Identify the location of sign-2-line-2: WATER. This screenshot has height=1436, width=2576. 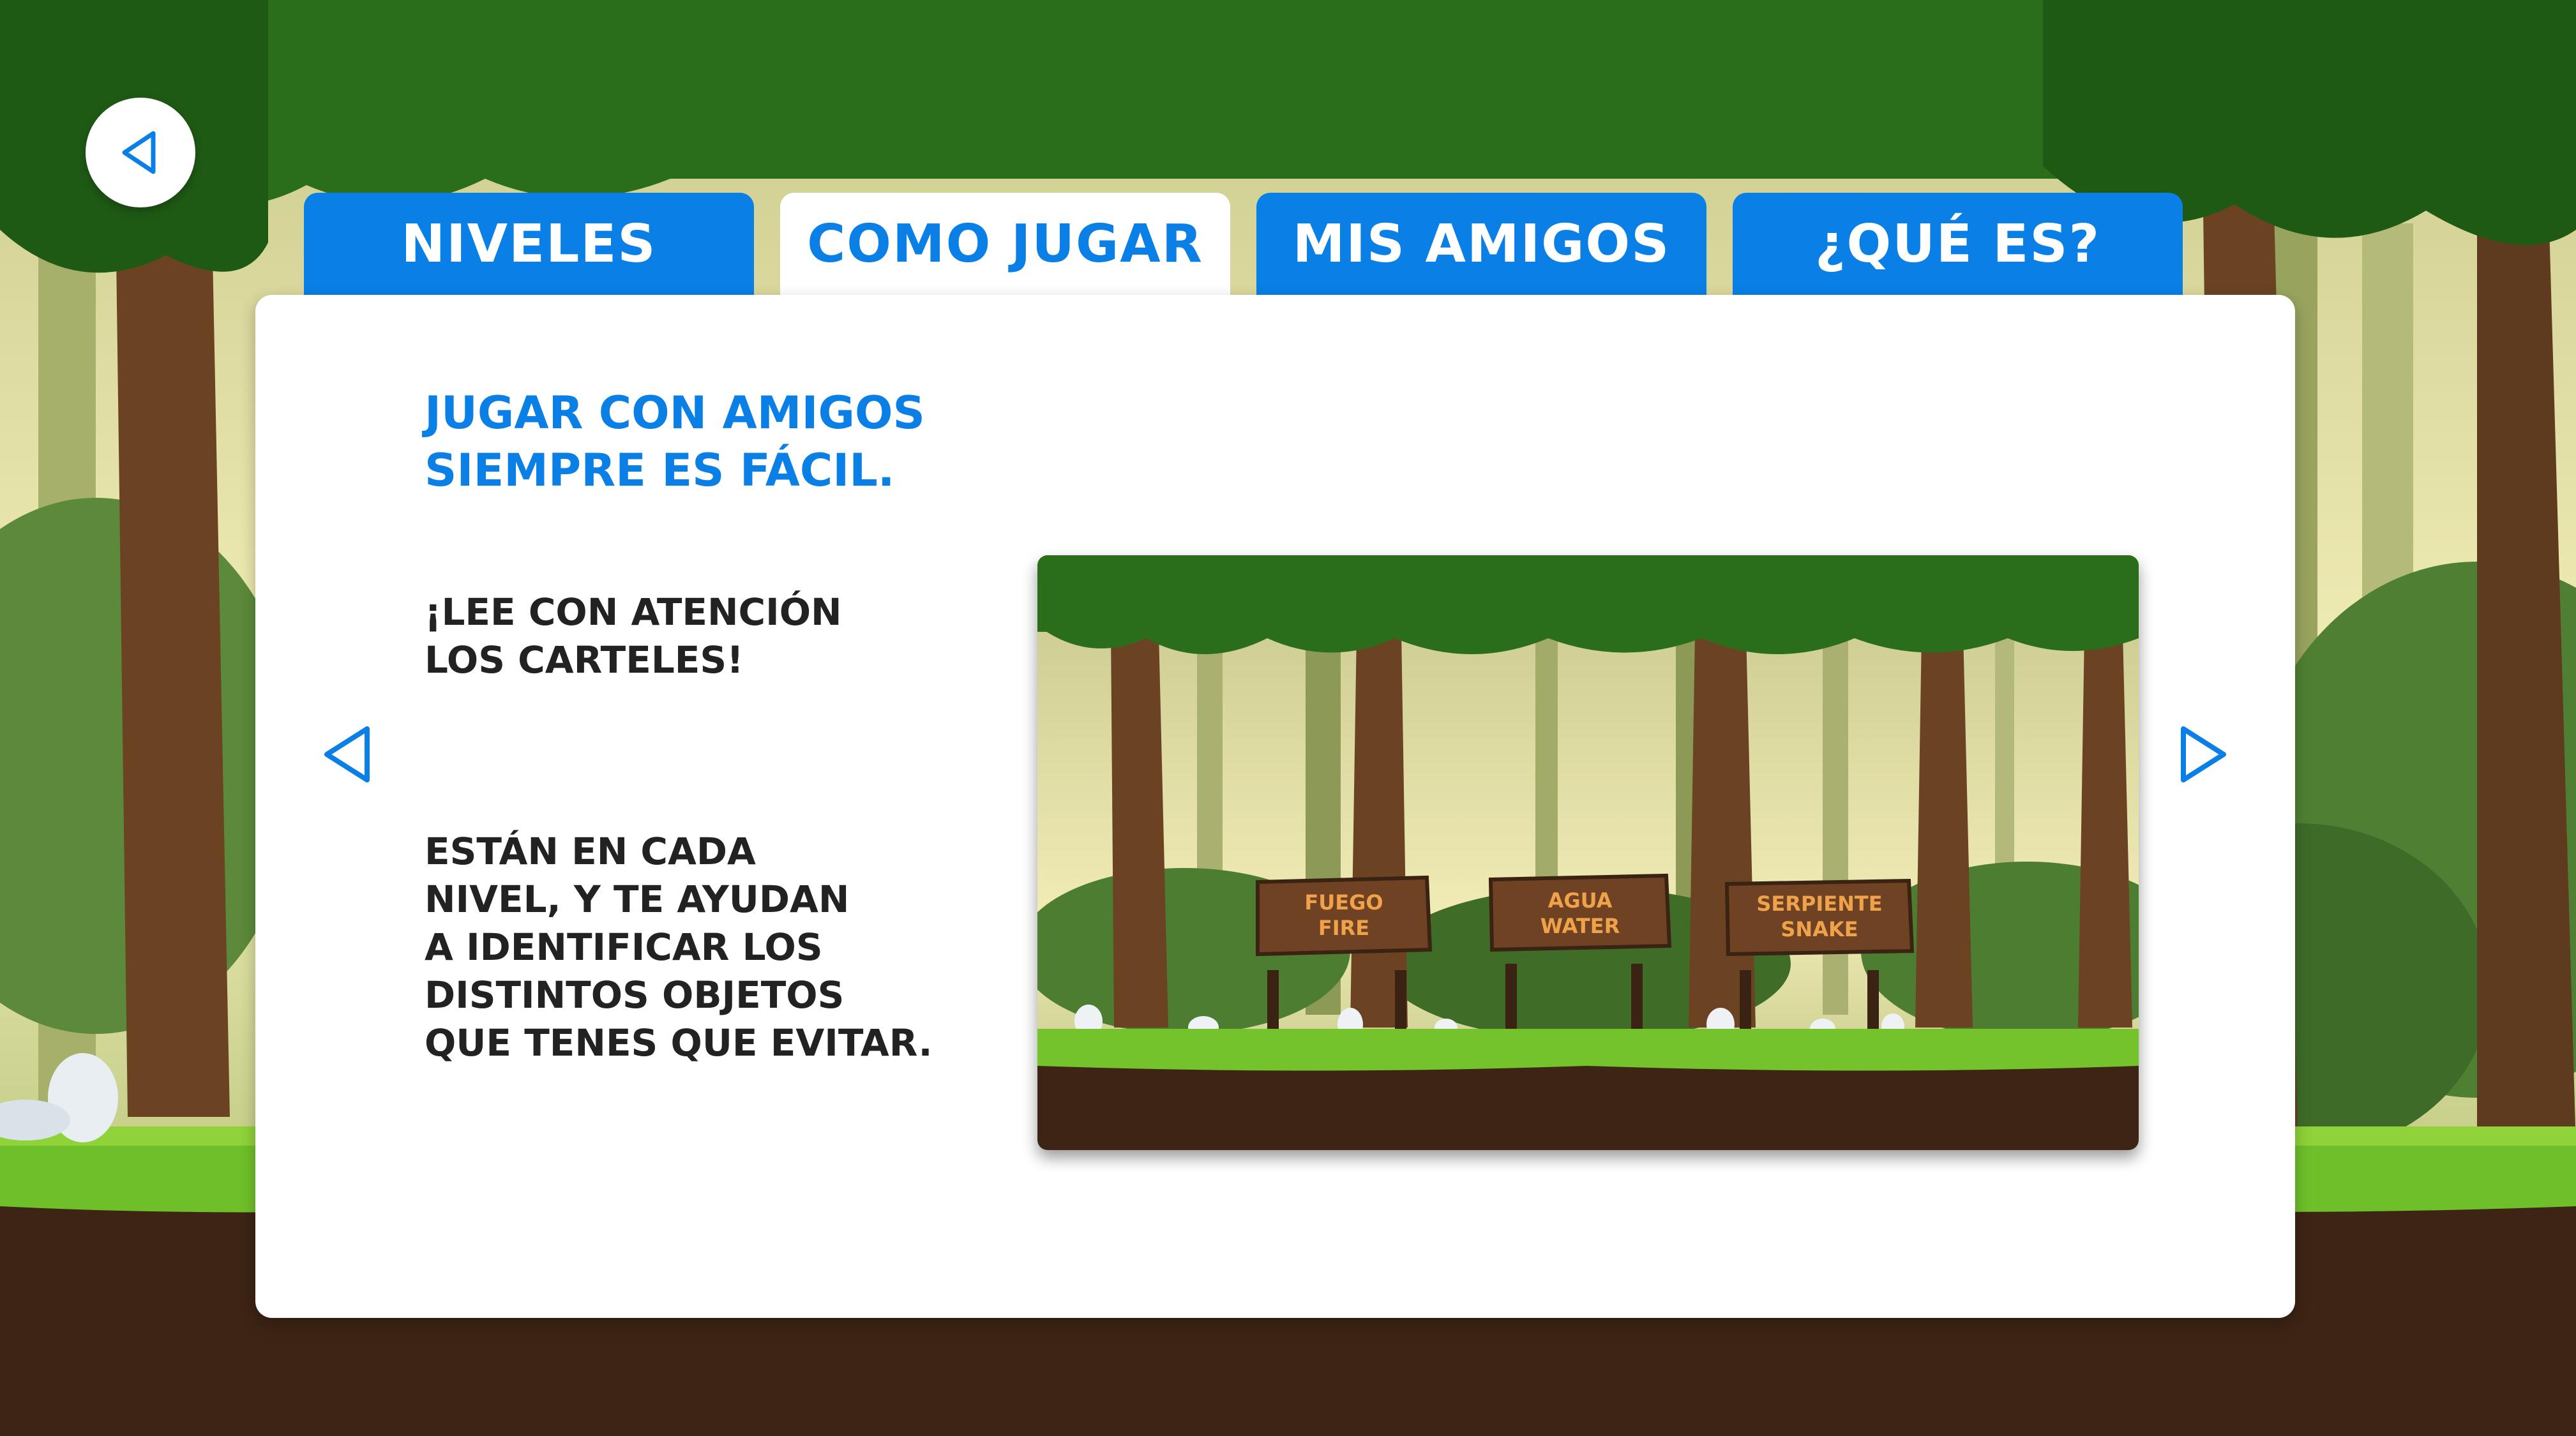
(1580, 926).